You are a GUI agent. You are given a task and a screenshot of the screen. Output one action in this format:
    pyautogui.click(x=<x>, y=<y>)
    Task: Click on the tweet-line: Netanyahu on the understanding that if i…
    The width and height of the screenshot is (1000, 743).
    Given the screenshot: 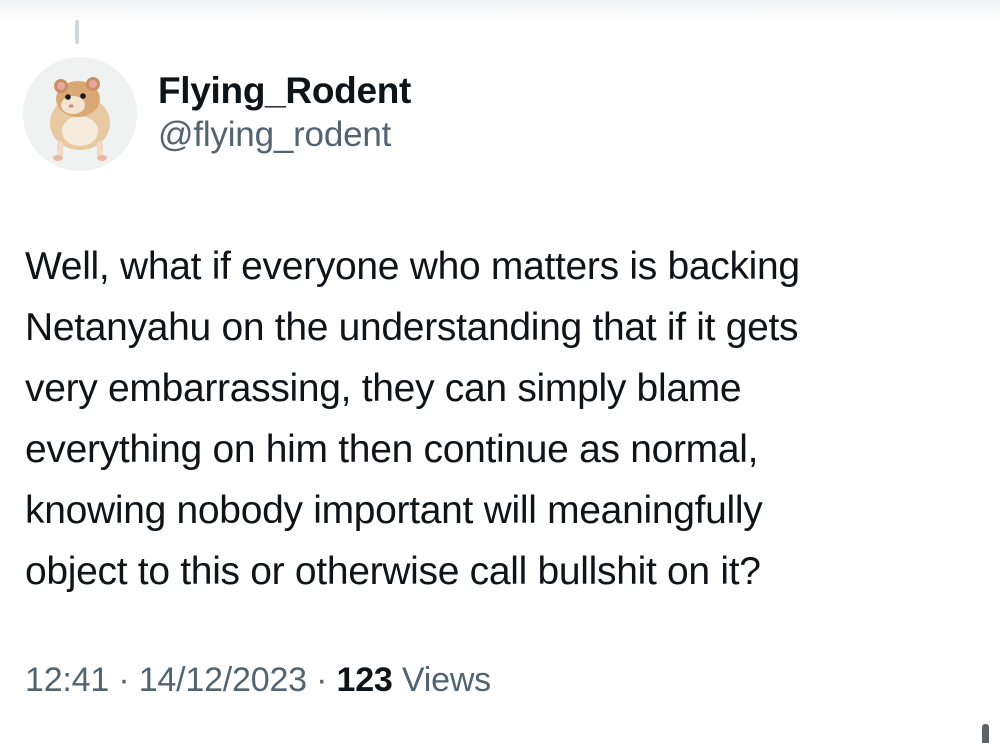 What is the action you would take?
    pyautogui.click(x=412, y=327)
    